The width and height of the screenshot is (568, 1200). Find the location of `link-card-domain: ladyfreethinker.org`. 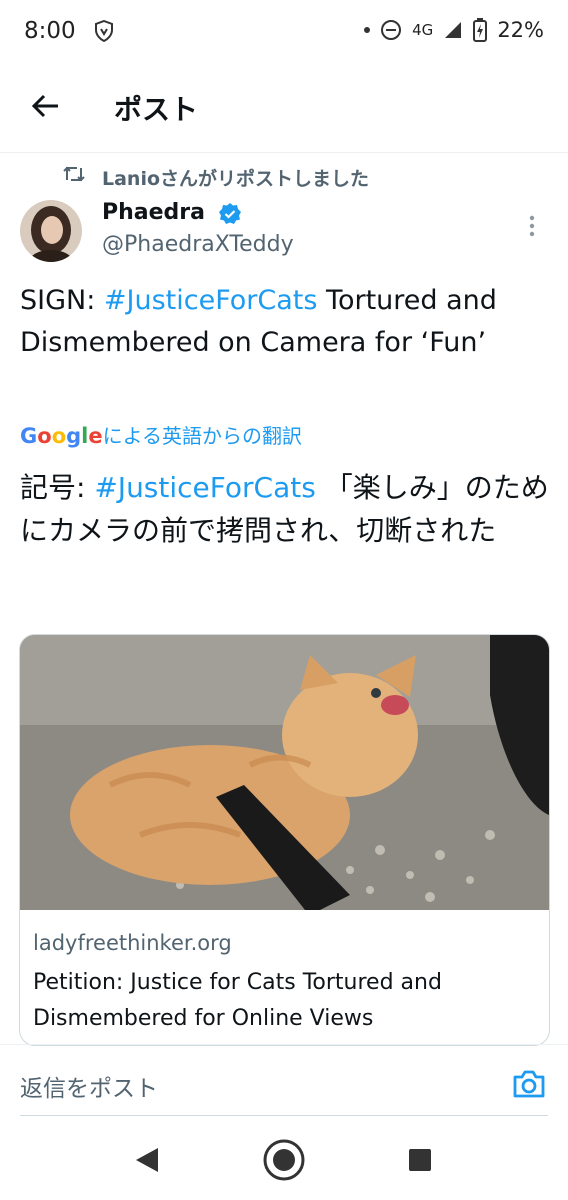

link-card-domain: ladyfreethinker.org is located at coordinates (132, 943).